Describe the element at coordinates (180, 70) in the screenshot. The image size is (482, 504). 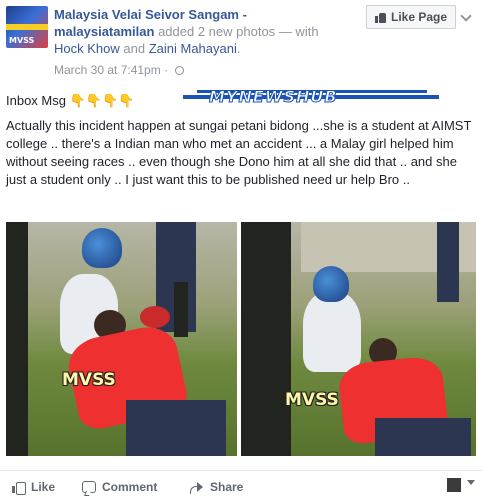
I see `globe-icon` at that location.